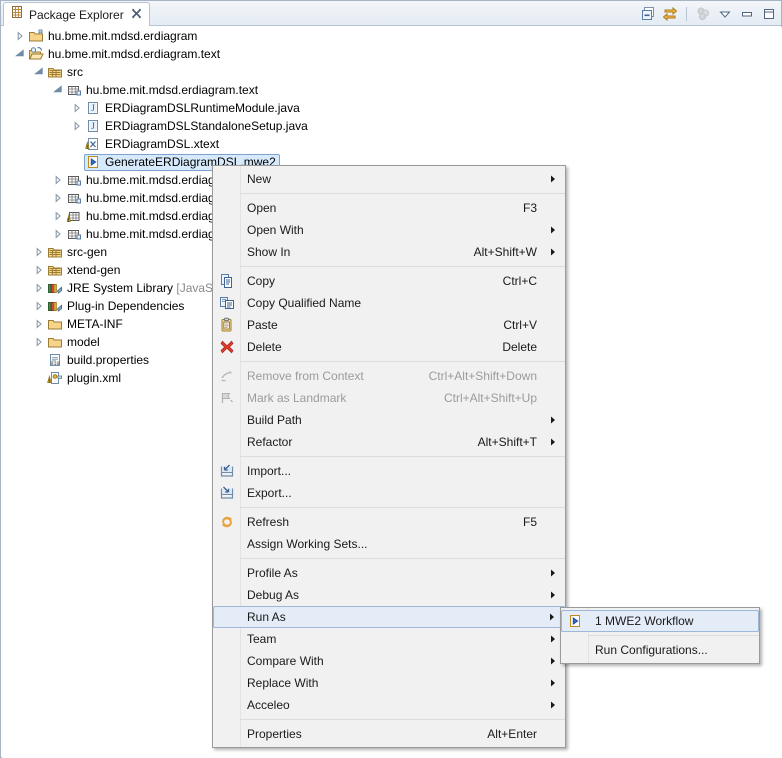  What do you see at coordinates (226, 325) in the screenshot?
I see `paste-icon` at bounding box center [226, 325].